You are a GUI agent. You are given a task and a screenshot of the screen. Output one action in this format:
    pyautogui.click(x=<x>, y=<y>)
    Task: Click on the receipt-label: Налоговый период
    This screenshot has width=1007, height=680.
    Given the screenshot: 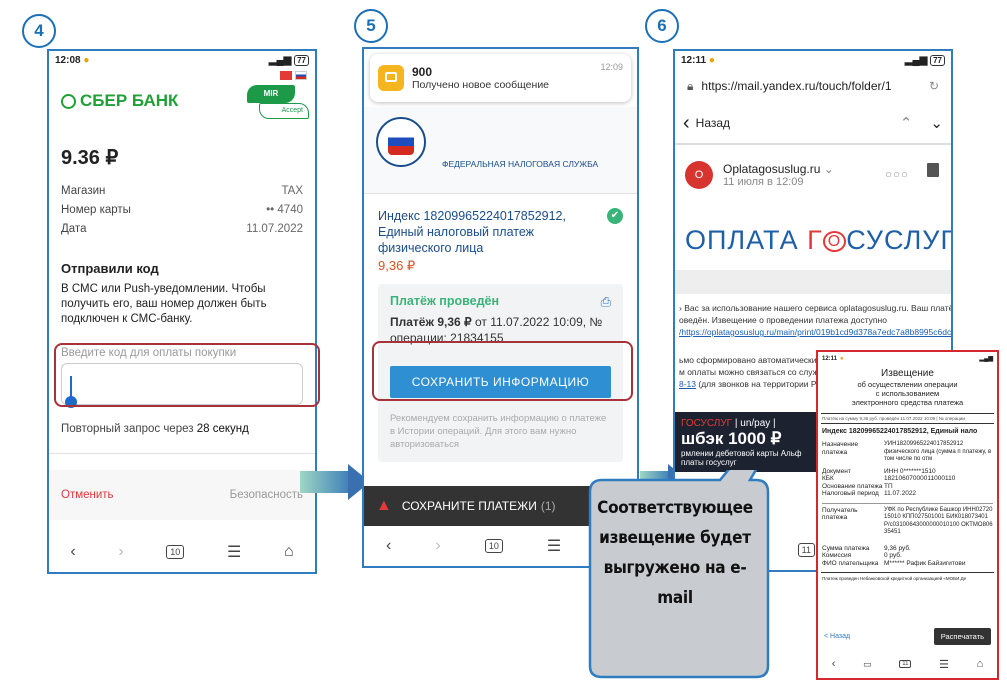 What is the action you would take?
    pyautogui.click(x=850, y=493)
    